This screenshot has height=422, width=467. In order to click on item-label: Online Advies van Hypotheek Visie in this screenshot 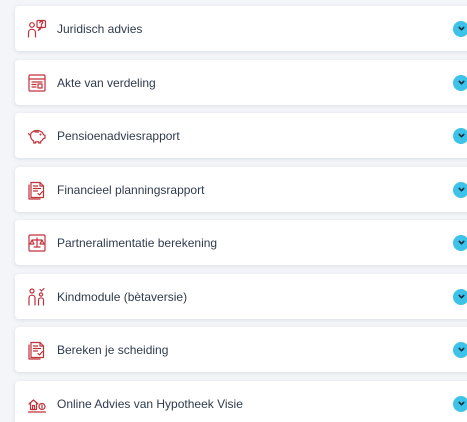, I will do `click(150, 403)`.